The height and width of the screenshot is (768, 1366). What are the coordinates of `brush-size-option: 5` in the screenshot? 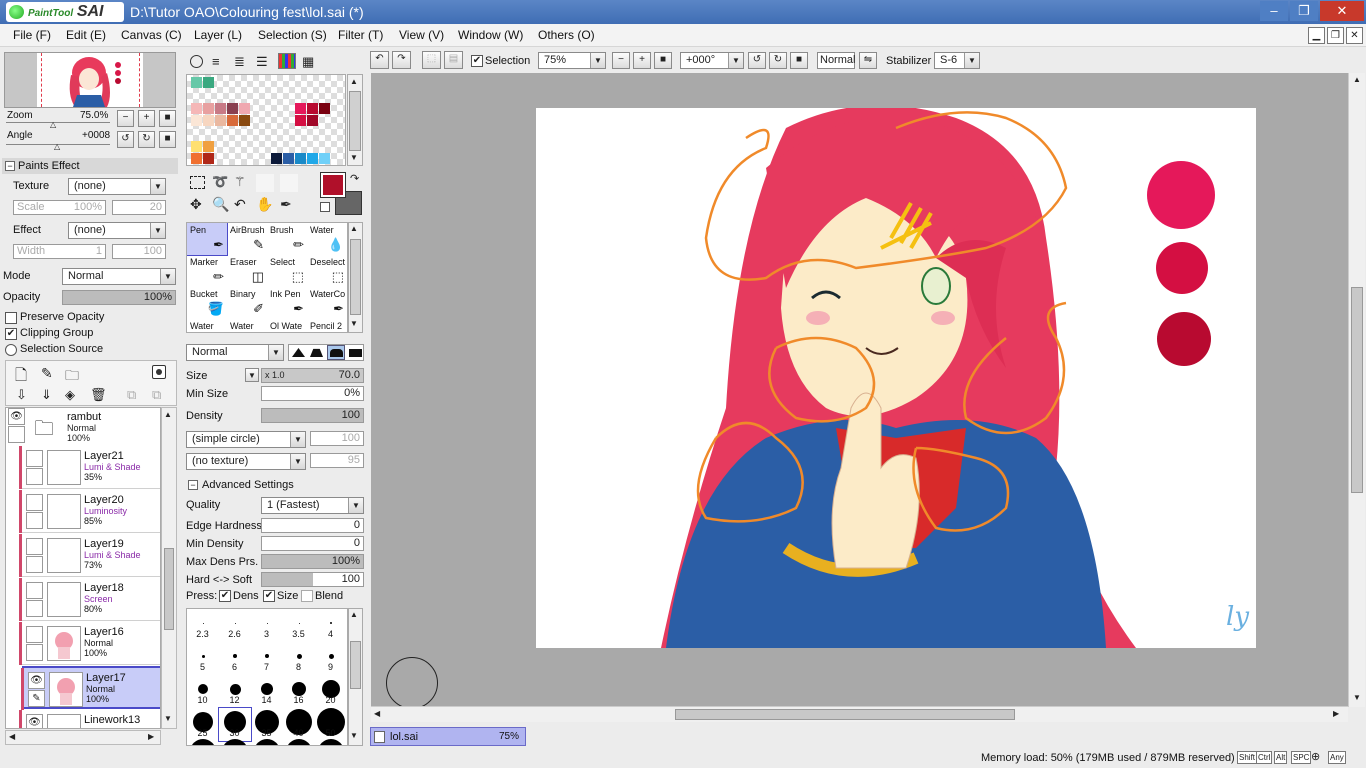 It's located at (203, 658).